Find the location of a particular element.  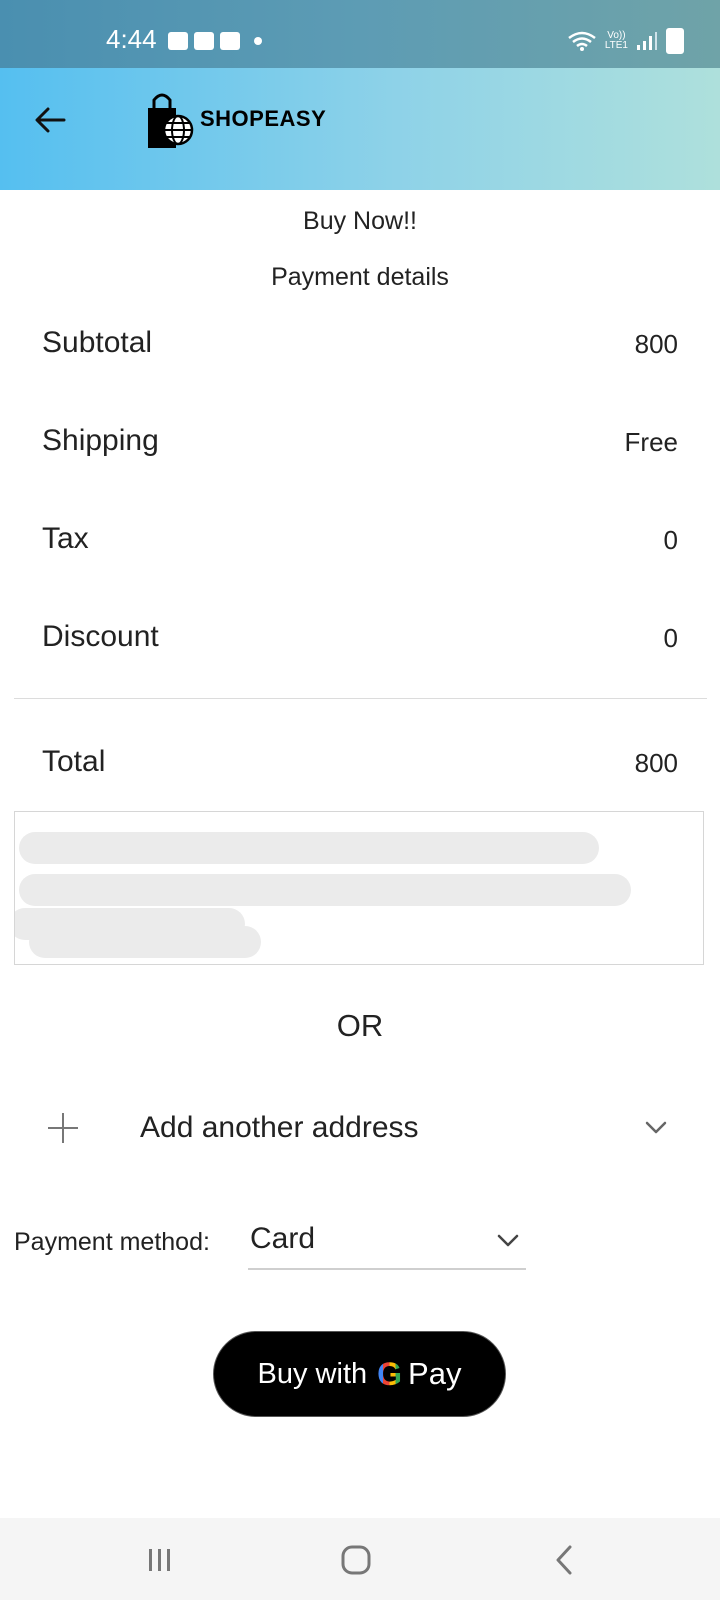

plus-icon is located at coordinates (63, 1128).